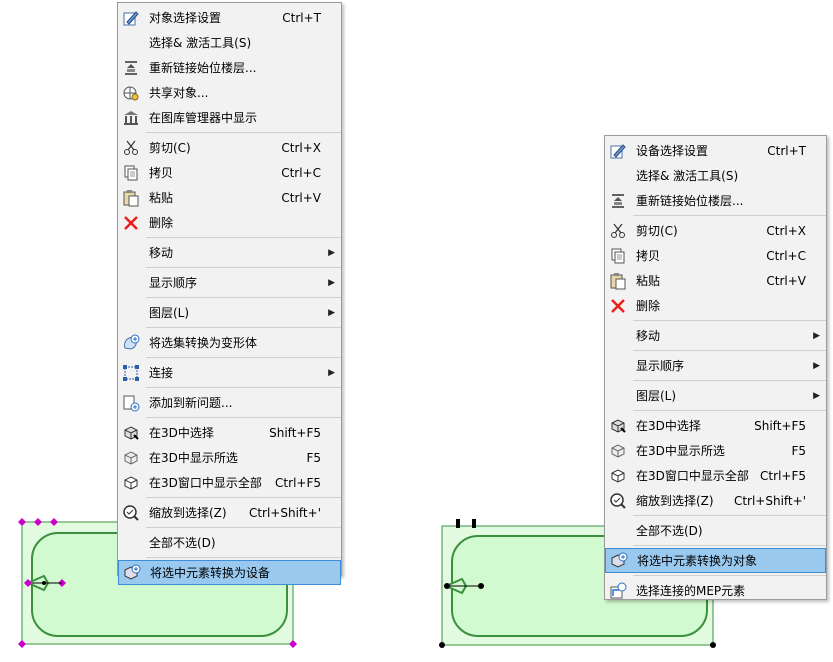 The height and width of the screenshot is (662, 833). I want to click on menu-item-select-mep: 选择连接的MEP元素, so click(715, 590).